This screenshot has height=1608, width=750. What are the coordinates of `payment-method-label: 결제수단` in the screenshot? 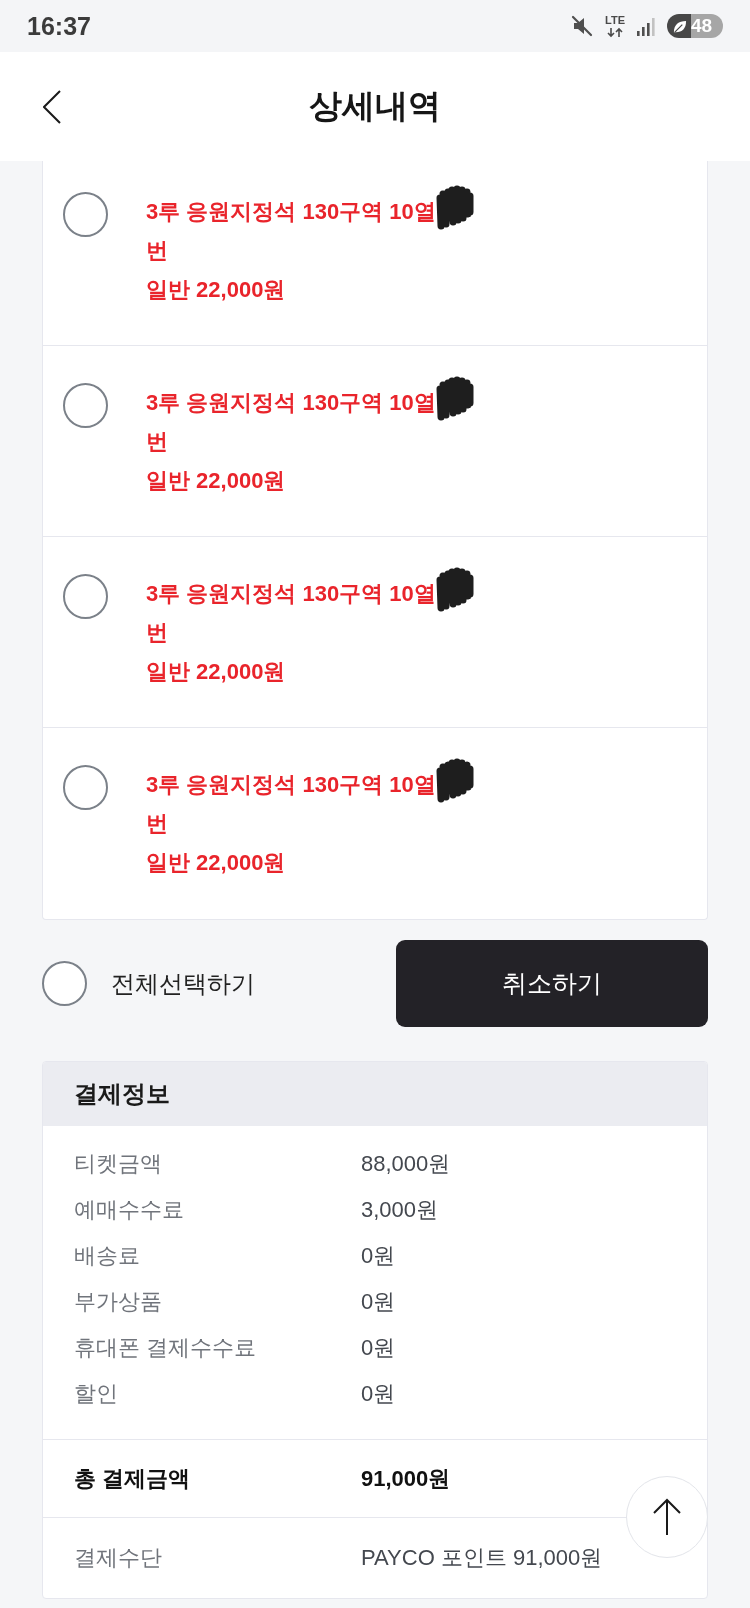 It's located at (118, 1558).